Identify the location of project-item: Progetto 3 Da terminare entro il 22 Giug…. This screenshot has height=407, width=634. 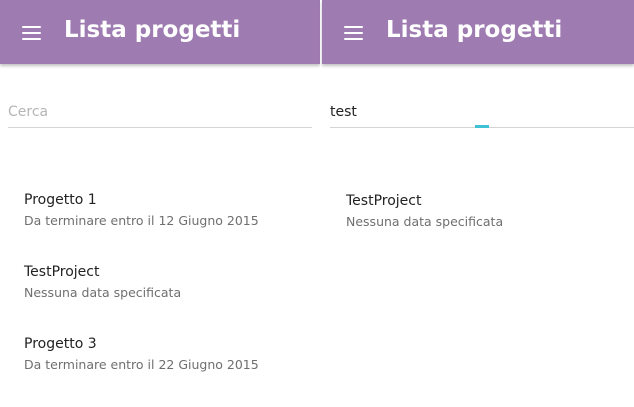
(141, 354).